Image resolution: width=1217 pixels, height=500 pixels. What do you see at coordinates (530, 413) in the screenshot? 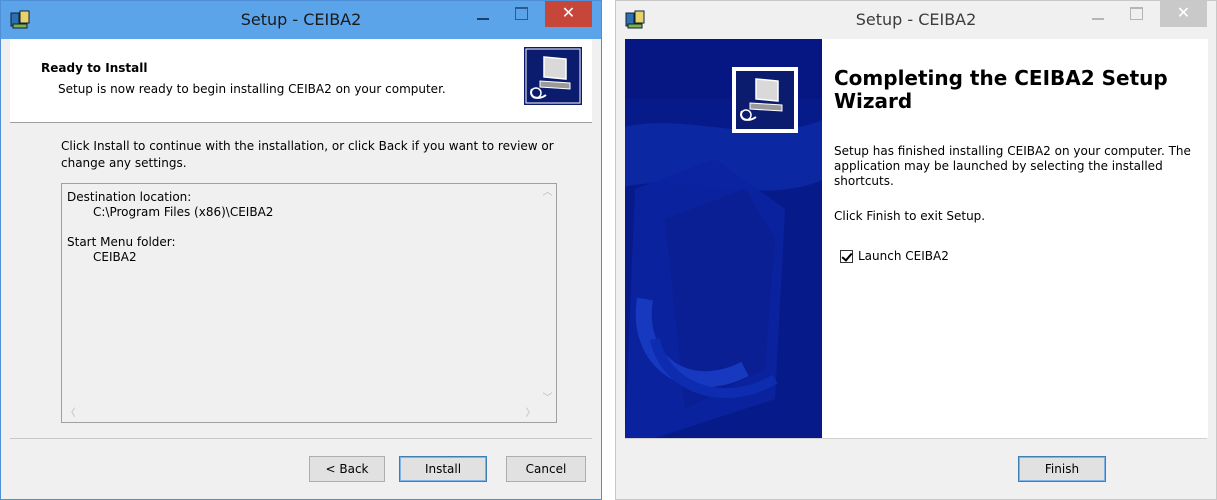
I see `scroll-right-icon: 〉` at bounding box center [530, 413].